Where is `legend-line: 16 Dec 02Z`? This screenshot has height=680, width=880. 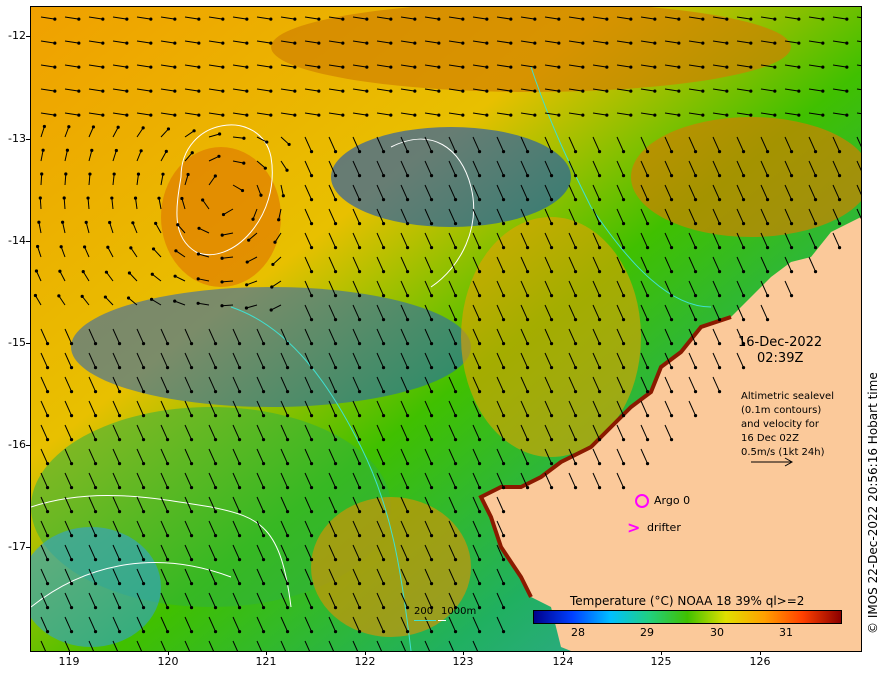 legend-line: 16 Dec 02Z is located at coordinates (770, 438).